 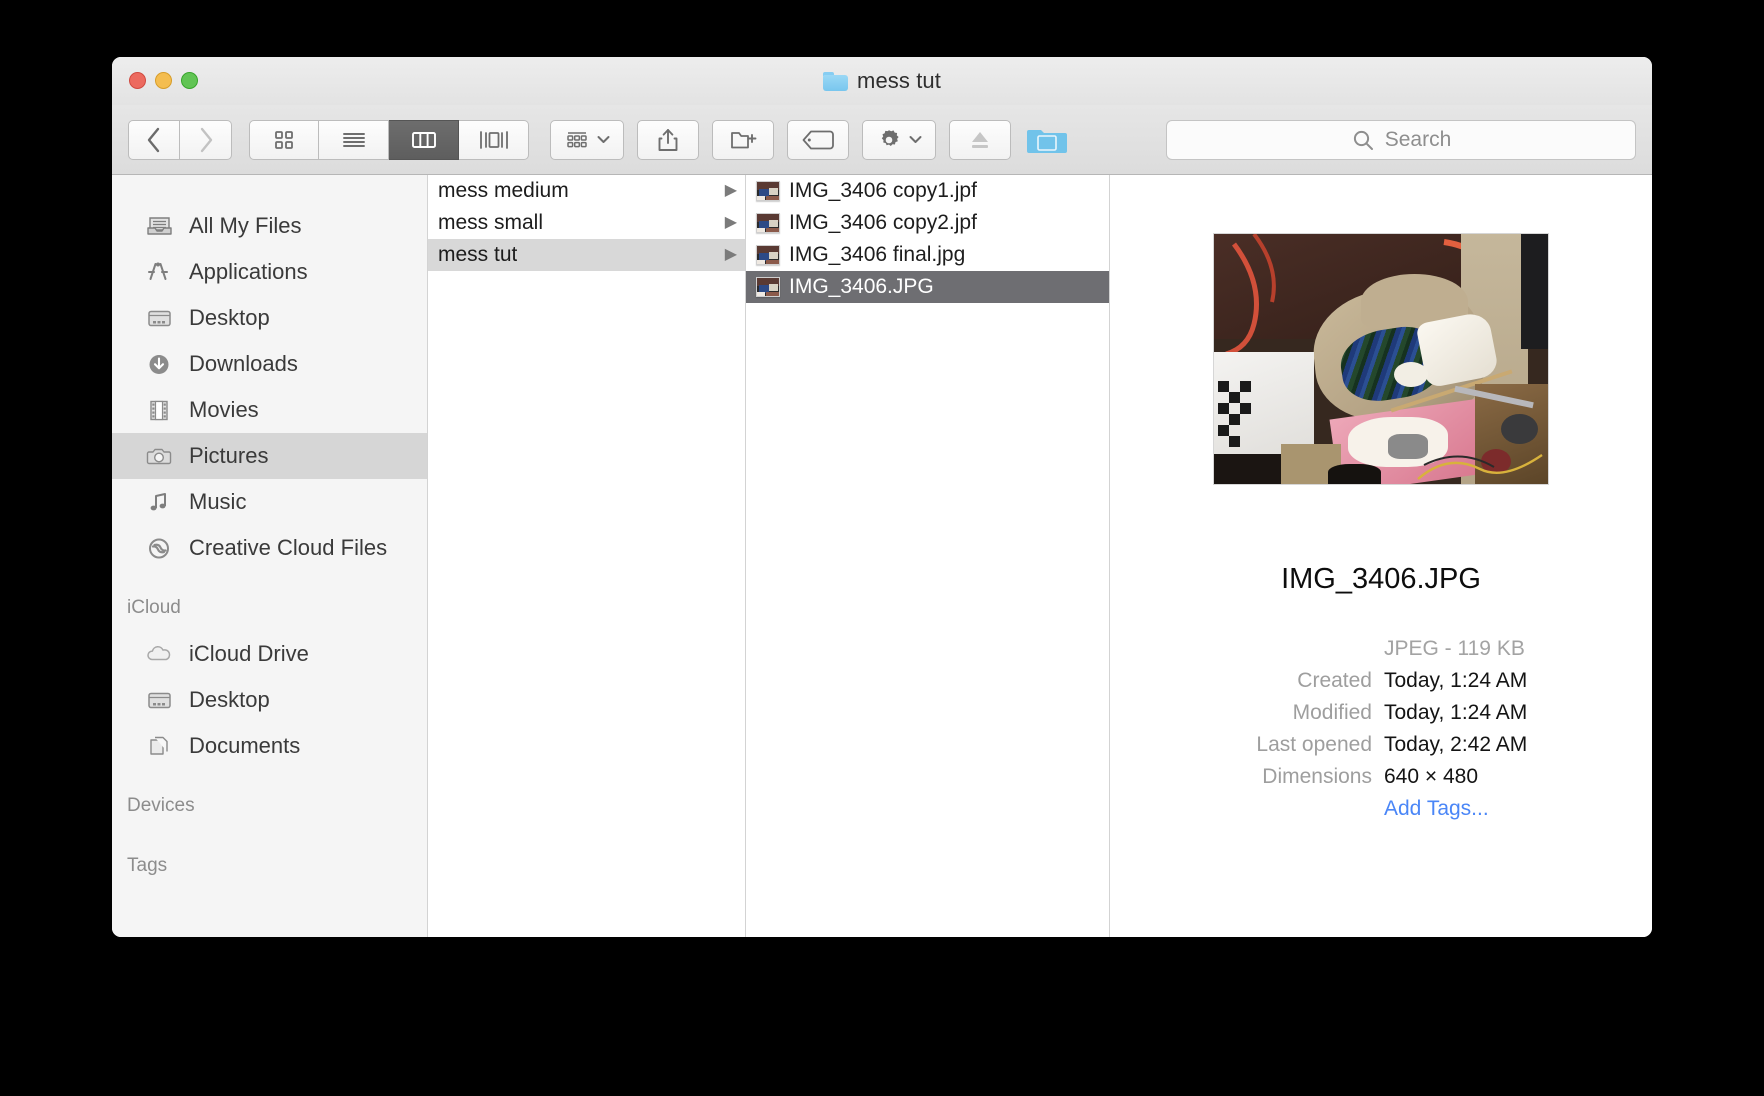 I want to click on documents-icon, so click(x=159, y=746).